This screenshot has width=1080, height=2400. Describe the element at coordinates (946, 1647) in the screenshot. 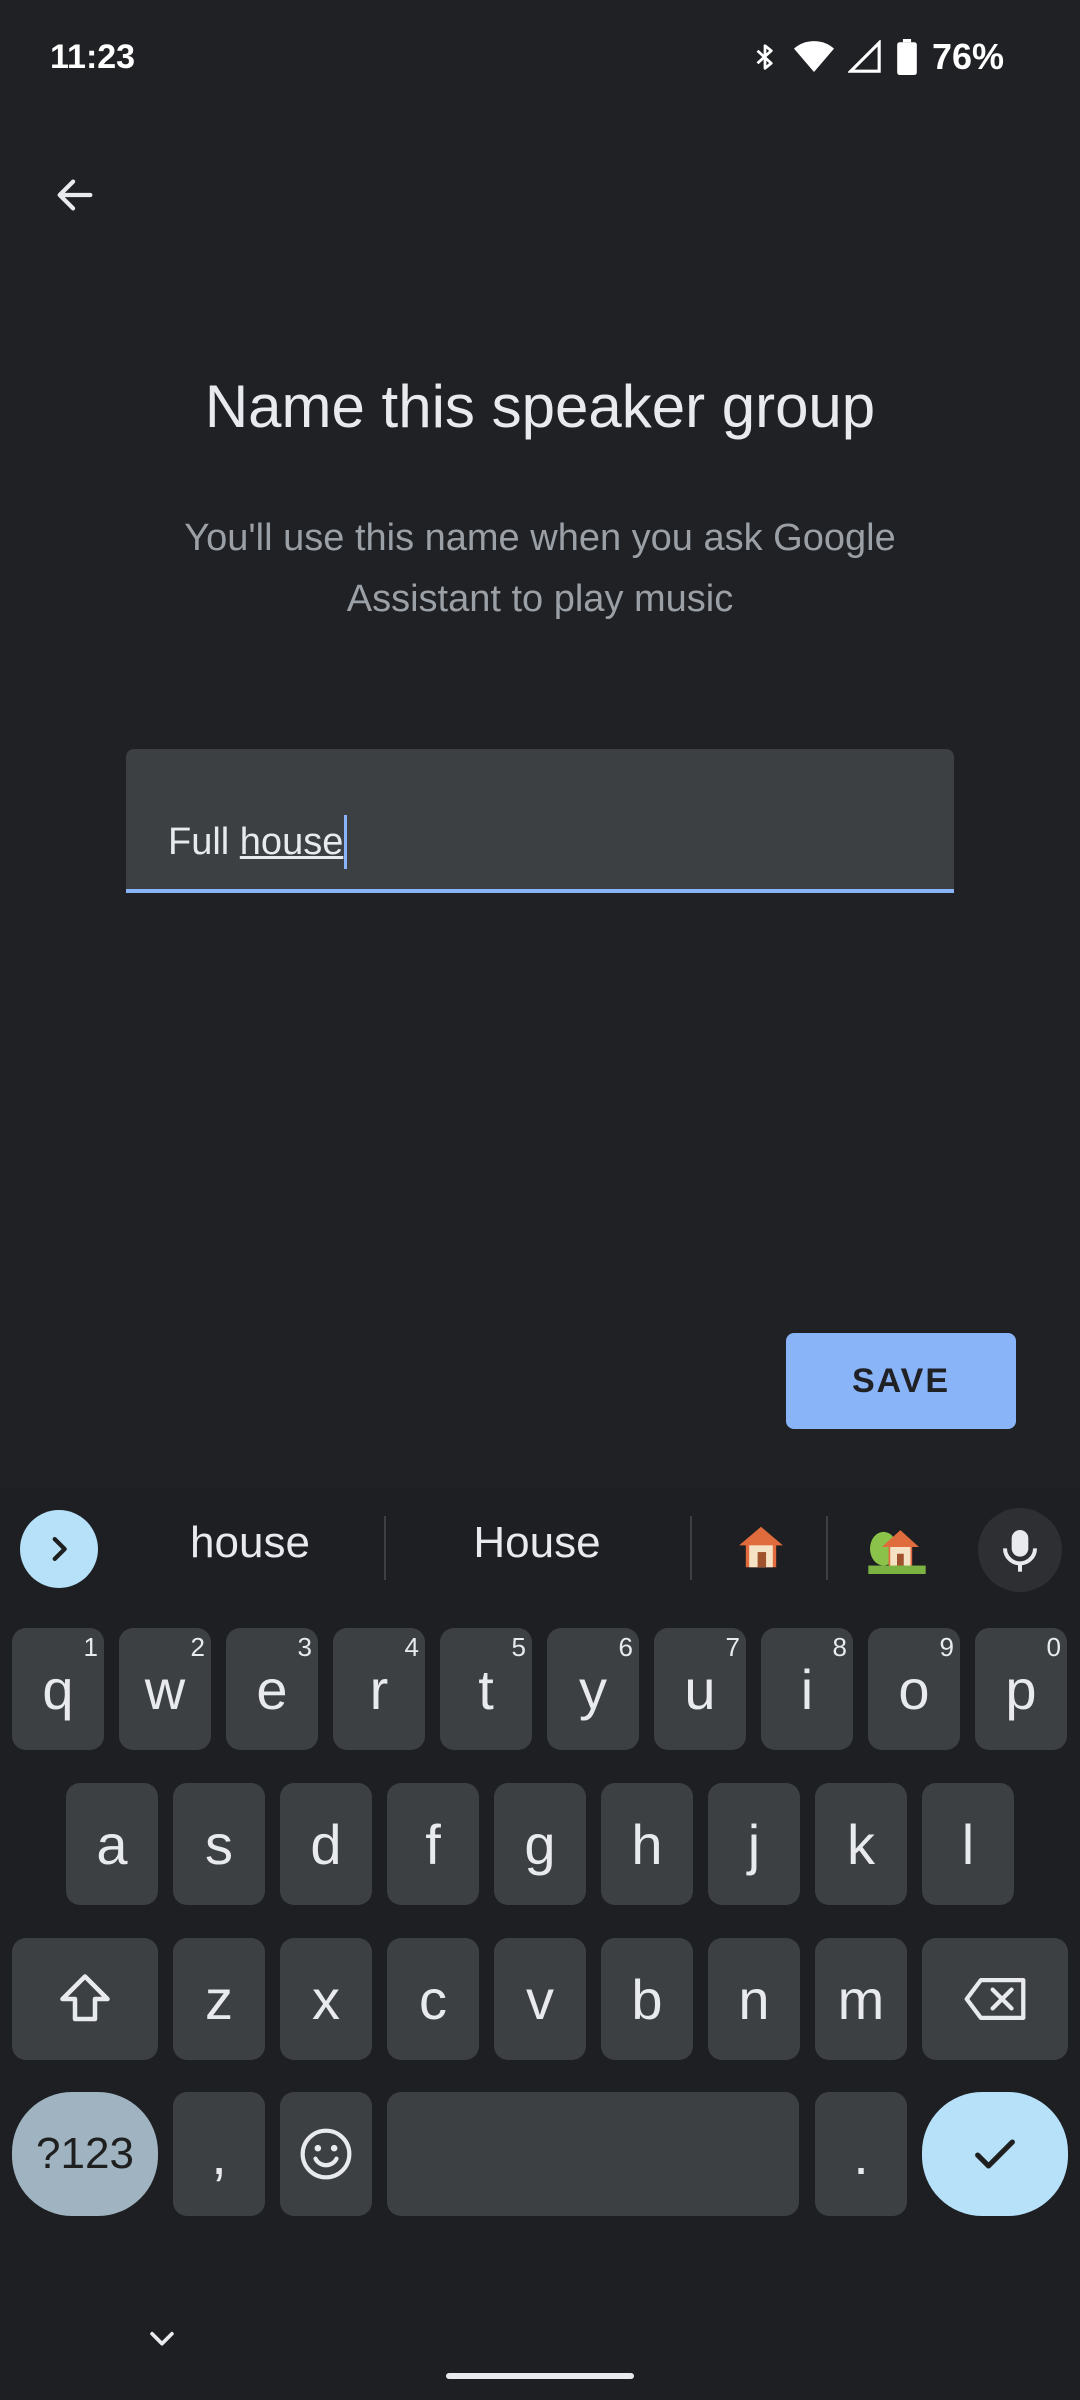

I see `key-hint: 9` at that location.